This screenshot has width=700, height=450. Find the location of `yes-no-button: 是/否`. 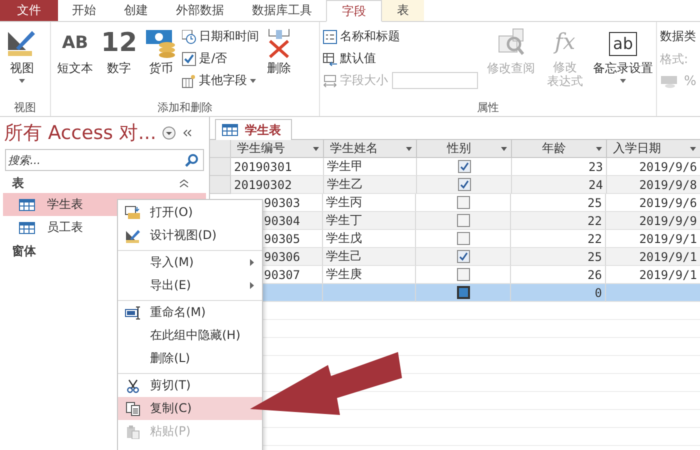

yes-no-button: 是/否 is located at coordinates (221, 58).